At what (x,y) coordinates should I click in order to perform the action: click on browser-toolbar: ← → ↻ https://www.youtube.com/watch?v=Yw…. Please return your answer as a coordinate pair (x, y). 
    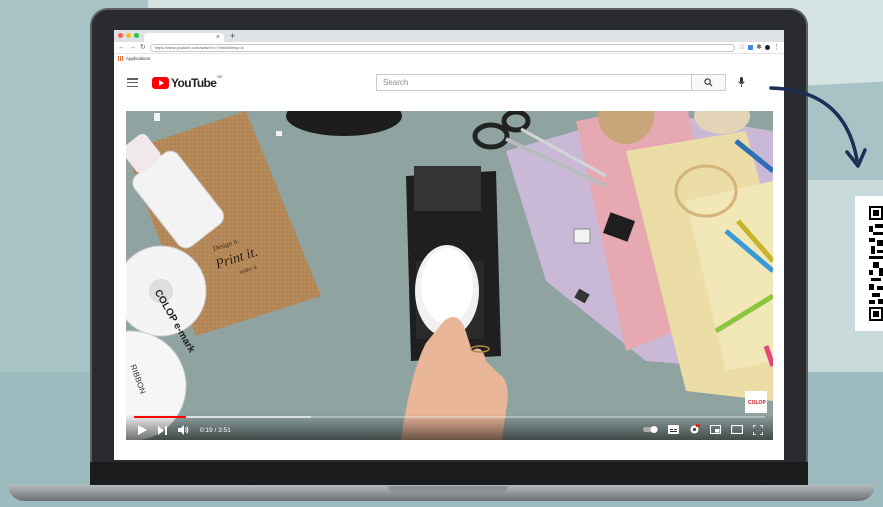
    Looking at the image, I should click on (449, 48).